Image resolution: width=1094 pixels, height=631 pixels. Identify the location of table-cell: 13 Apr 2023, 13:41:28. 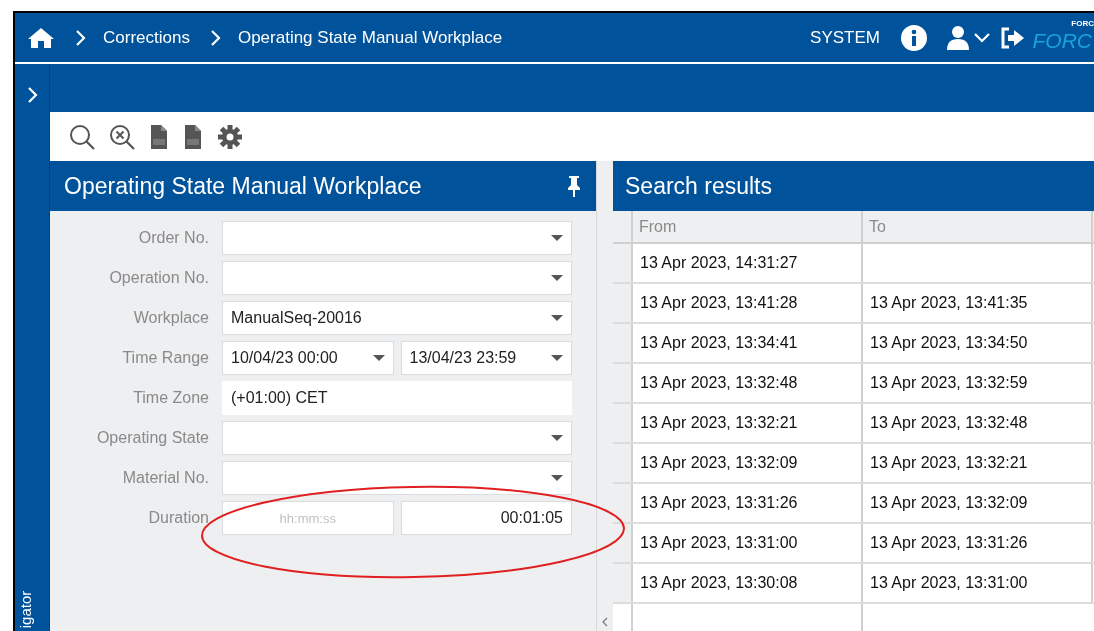
(748, 303).